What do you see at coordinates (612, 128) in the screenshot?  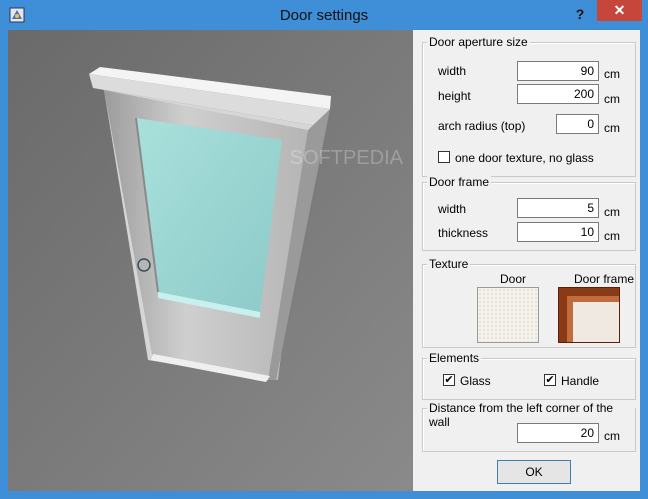 I see `arch-radius-unit: cm` at bounding box center [612, 128].